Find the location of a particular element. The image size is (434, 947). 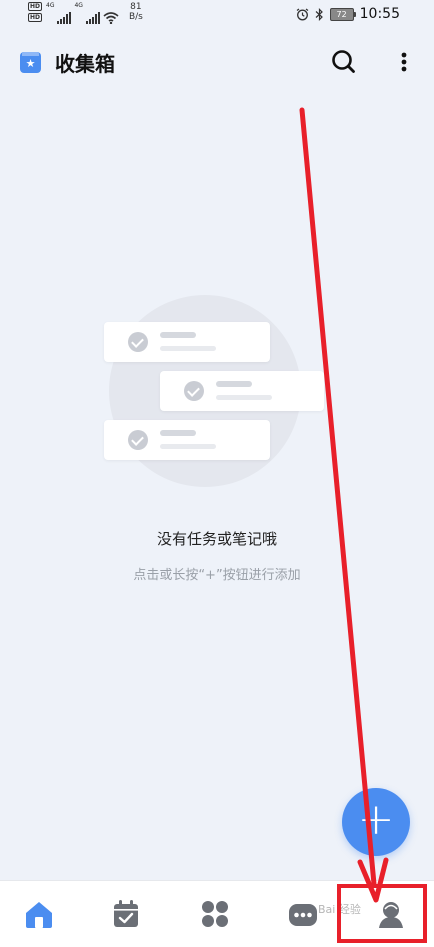

status-left: HD HD 4G 4G 81 B/s is located at coordinates (85, 13).